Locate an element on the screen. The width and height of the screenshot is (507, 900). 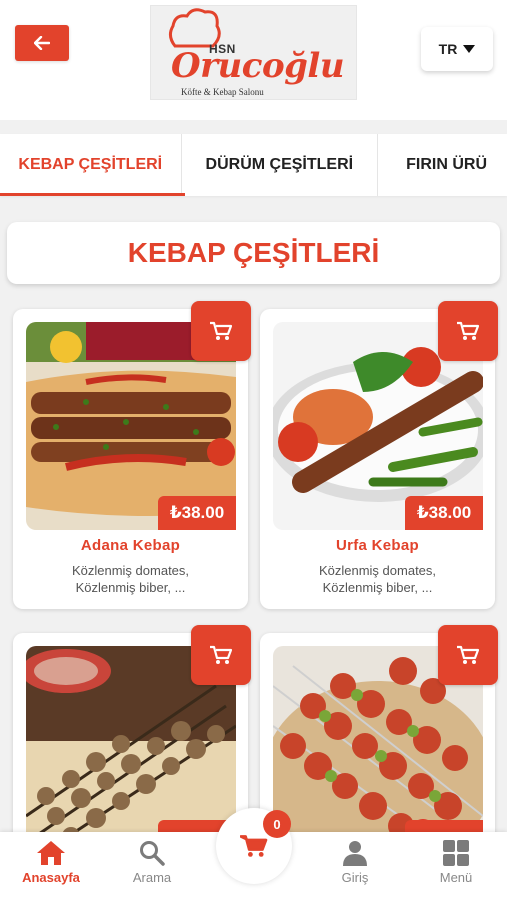
search-icon is located at coordinates (152, 853).